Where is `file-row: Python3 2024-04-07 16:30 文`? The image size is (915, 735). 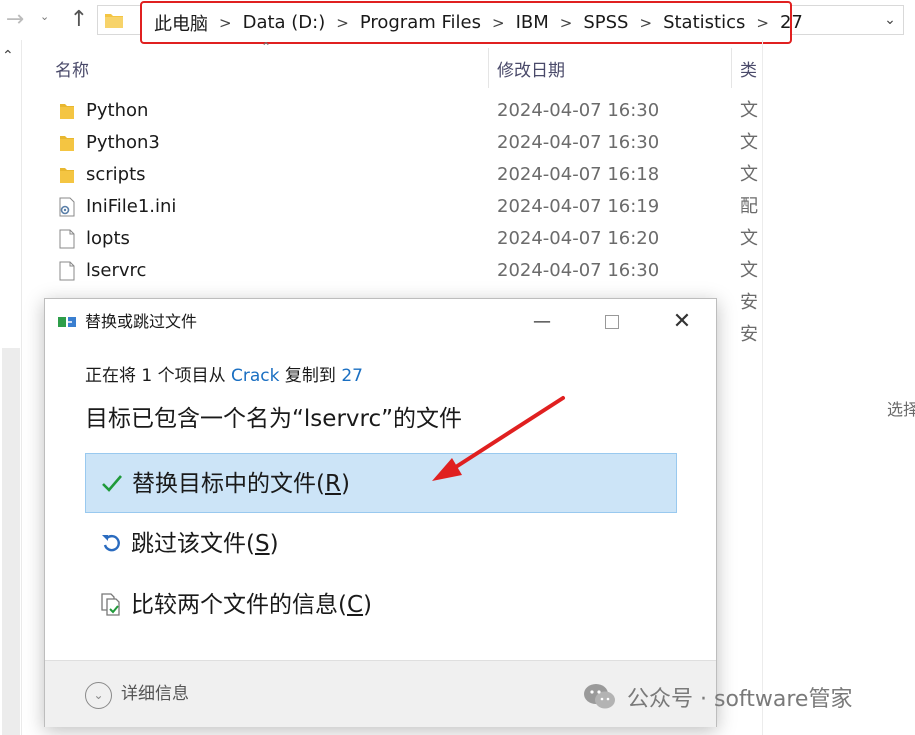 file-row: Python3 2024-04-07 16:30 文 is located at coordinates (406, 143).